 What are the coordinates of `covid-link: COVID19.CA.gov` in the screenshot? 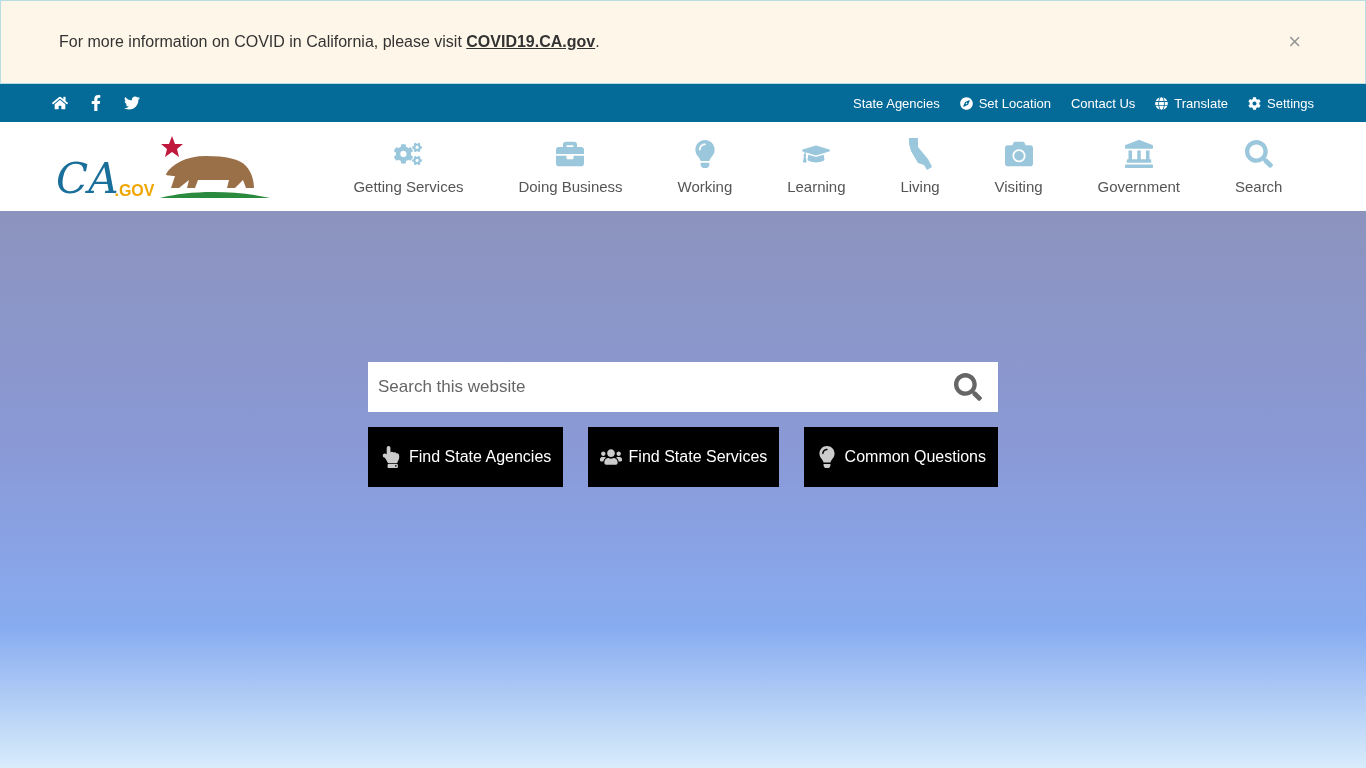 It's located at (531, 41).